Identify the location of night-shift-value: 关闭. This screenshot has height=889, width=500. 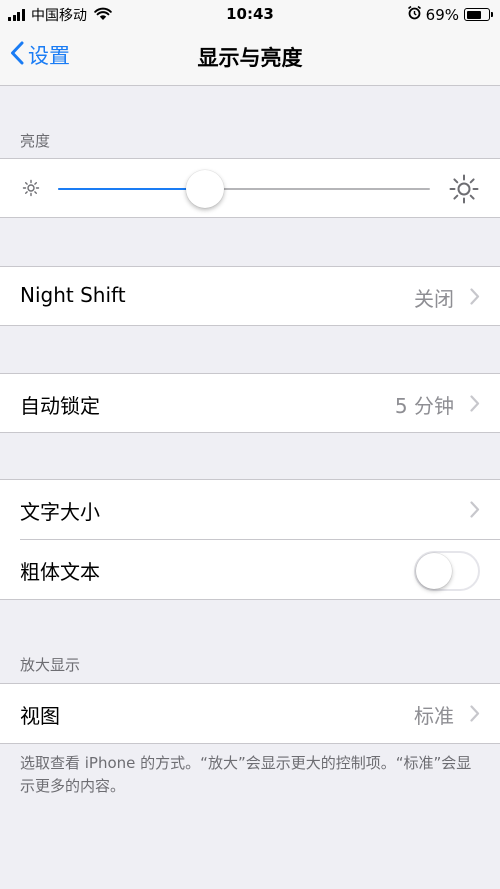
(434, 299).